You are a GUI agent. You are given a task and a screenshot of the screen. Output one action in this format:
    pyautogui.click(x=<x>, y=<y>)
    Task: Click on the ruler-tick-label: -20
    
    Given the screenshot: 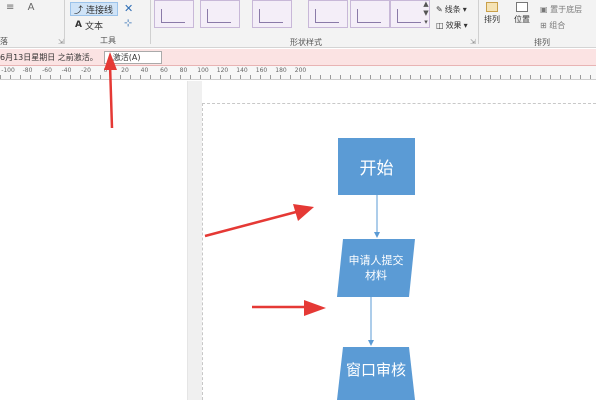 What is the action you would take?
    pyautogui.click(x=86, y=70)
    